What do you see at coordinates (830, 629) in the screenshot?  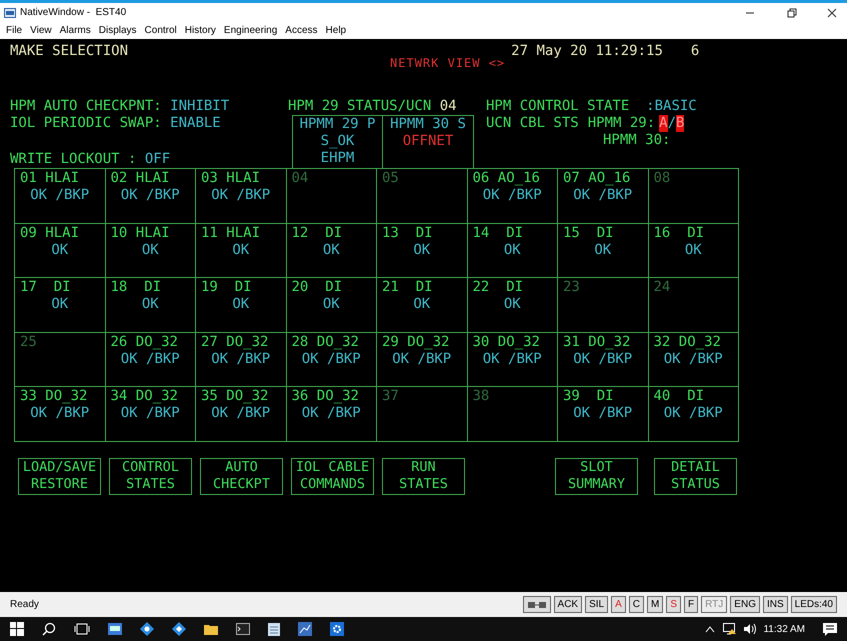 I see `notification-icon` at bounding box center [830, 629].